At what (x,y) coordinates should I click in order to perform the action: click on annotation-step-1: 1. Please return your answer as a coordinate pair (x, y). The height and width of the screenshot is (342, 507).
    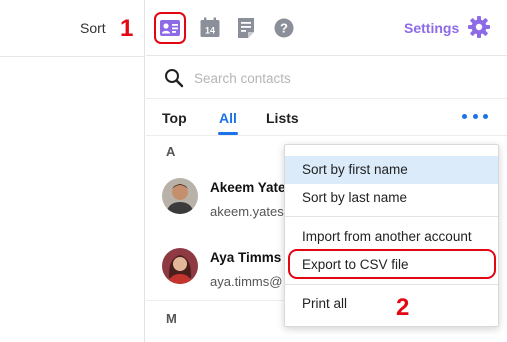
    Looking at the image, I should click on (127, 28).